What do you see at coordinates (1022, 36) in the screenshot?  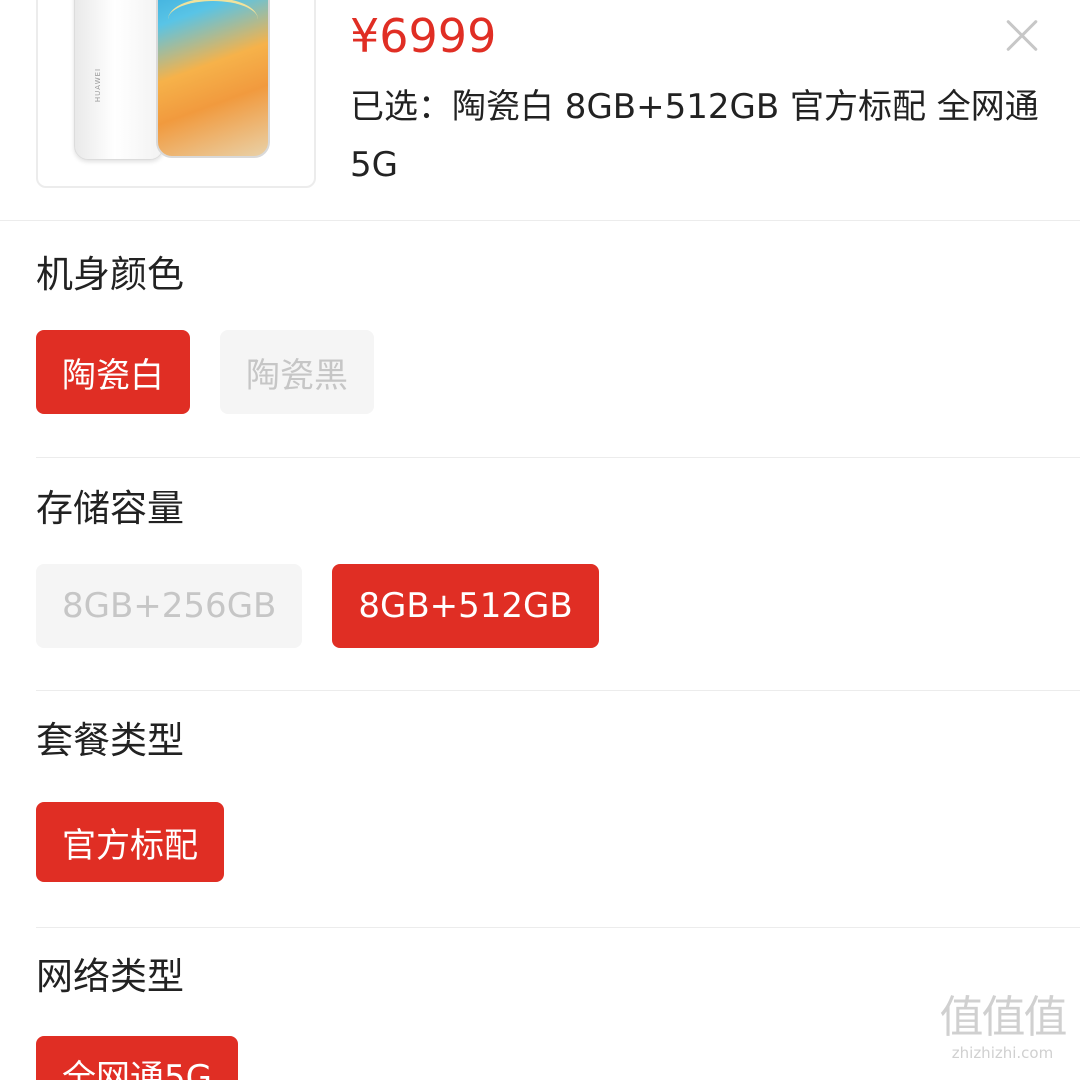 I see `close-icon` at bounding box center [1022, 36].